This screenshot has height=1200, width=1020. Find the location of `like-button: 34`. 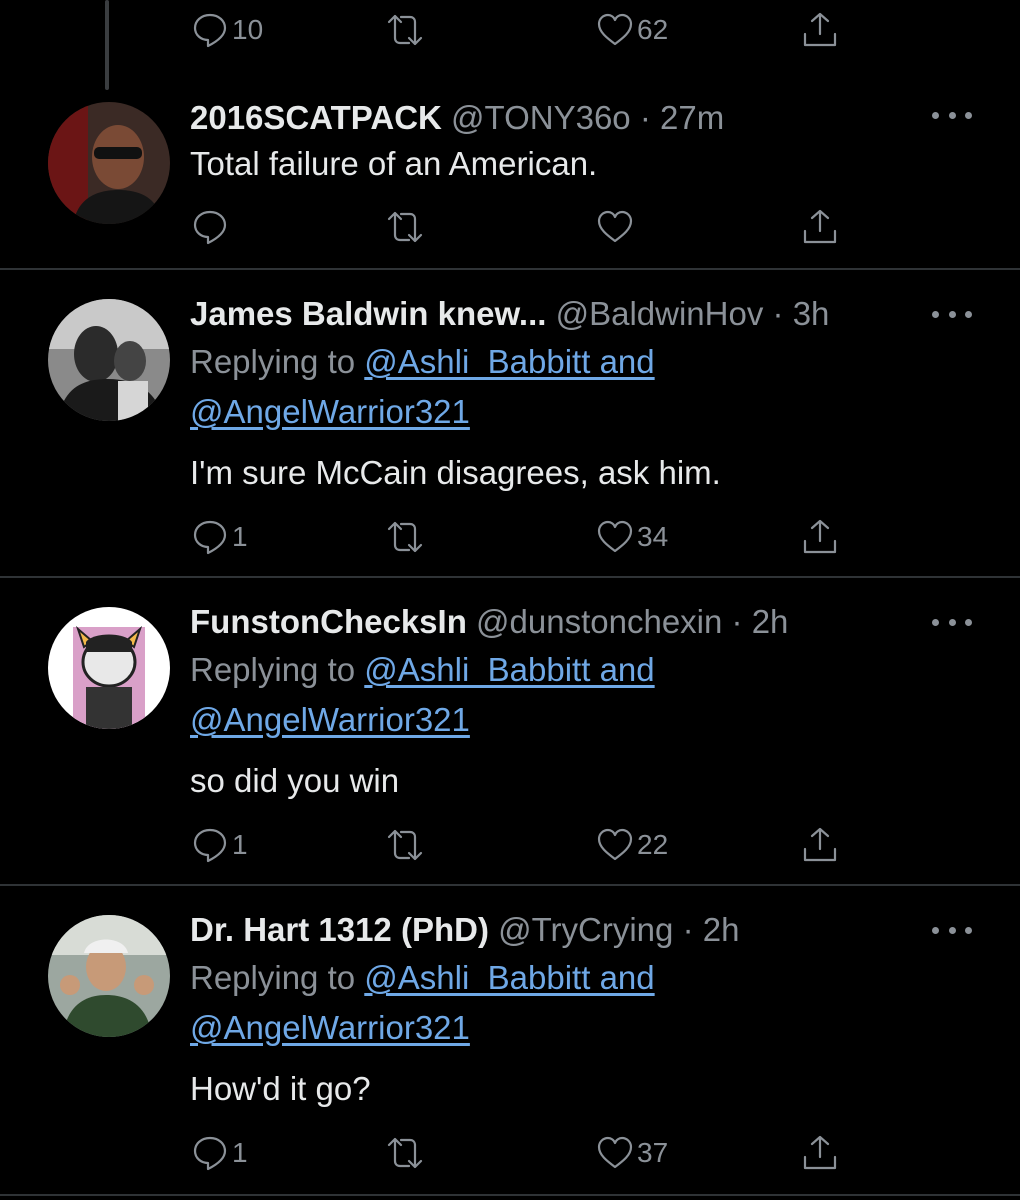

like-button: 34 is located at coordinates (631, 537).